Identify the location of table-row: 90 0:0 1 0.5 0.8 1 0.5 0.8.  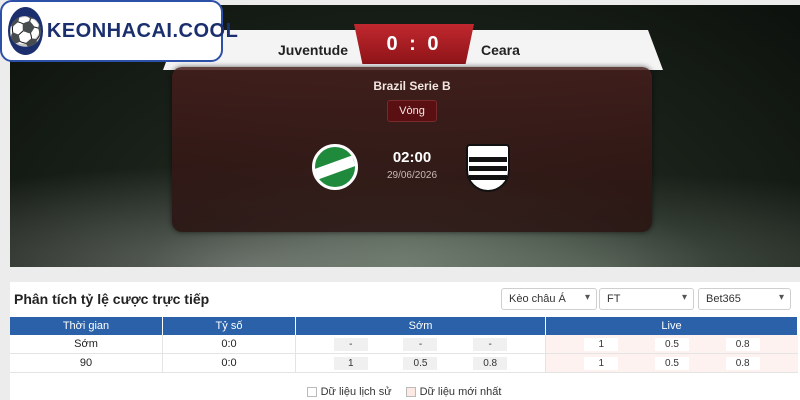
(404, 363).